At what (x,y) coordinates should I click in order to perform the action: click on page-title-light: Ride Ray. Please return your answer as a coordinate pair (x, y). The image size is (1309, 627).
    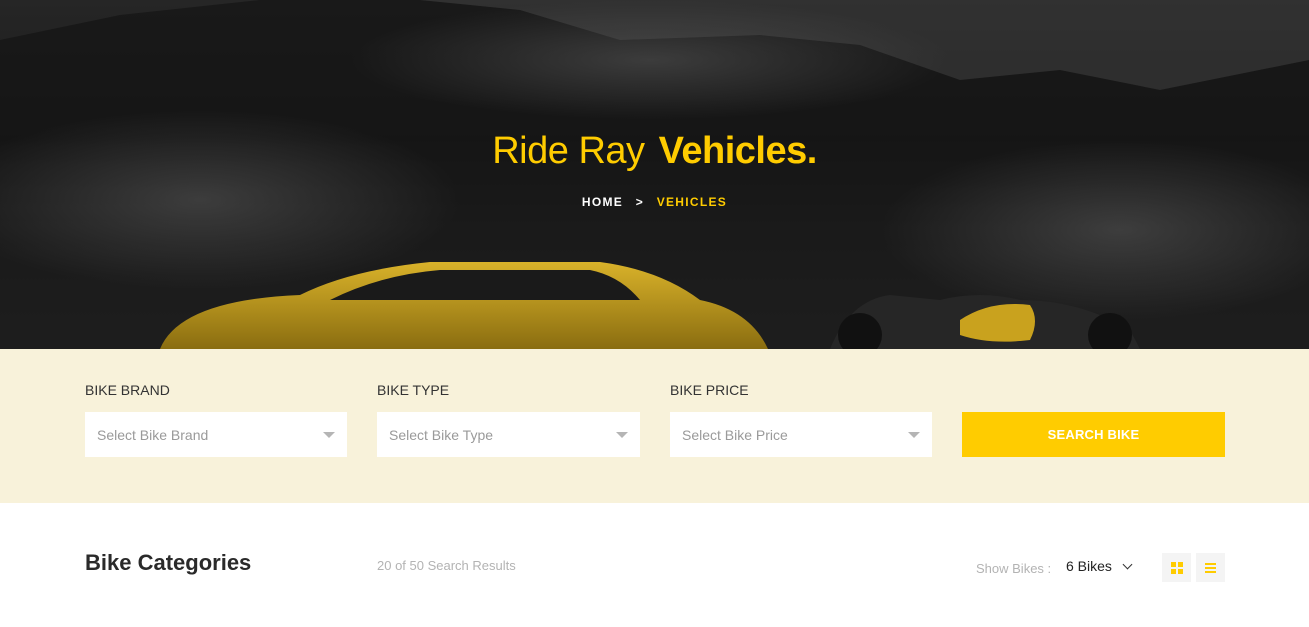
    Looking at the image, I should click on (568, 151).